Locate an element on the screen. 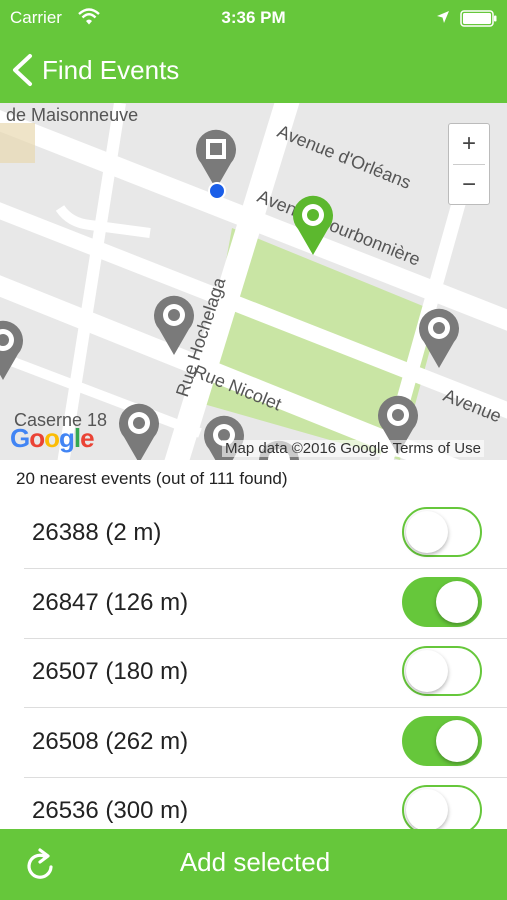 This screenshot has width=507, height=900. street-label: de Maisonneuve is located at coordinates (72, 115).